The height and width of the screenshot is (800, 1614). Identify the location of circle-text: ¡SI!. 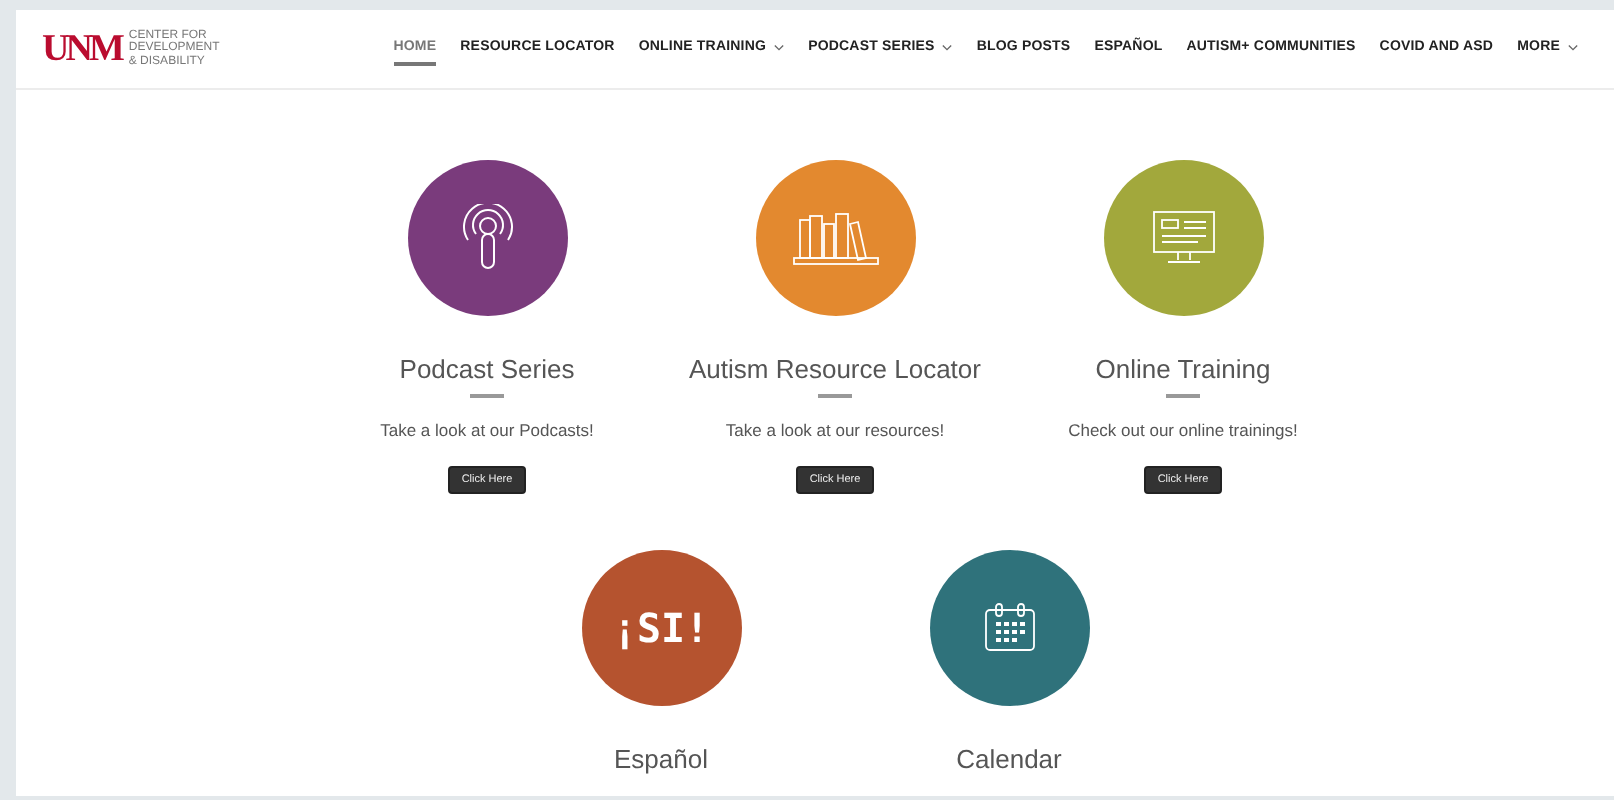
(661, 628).